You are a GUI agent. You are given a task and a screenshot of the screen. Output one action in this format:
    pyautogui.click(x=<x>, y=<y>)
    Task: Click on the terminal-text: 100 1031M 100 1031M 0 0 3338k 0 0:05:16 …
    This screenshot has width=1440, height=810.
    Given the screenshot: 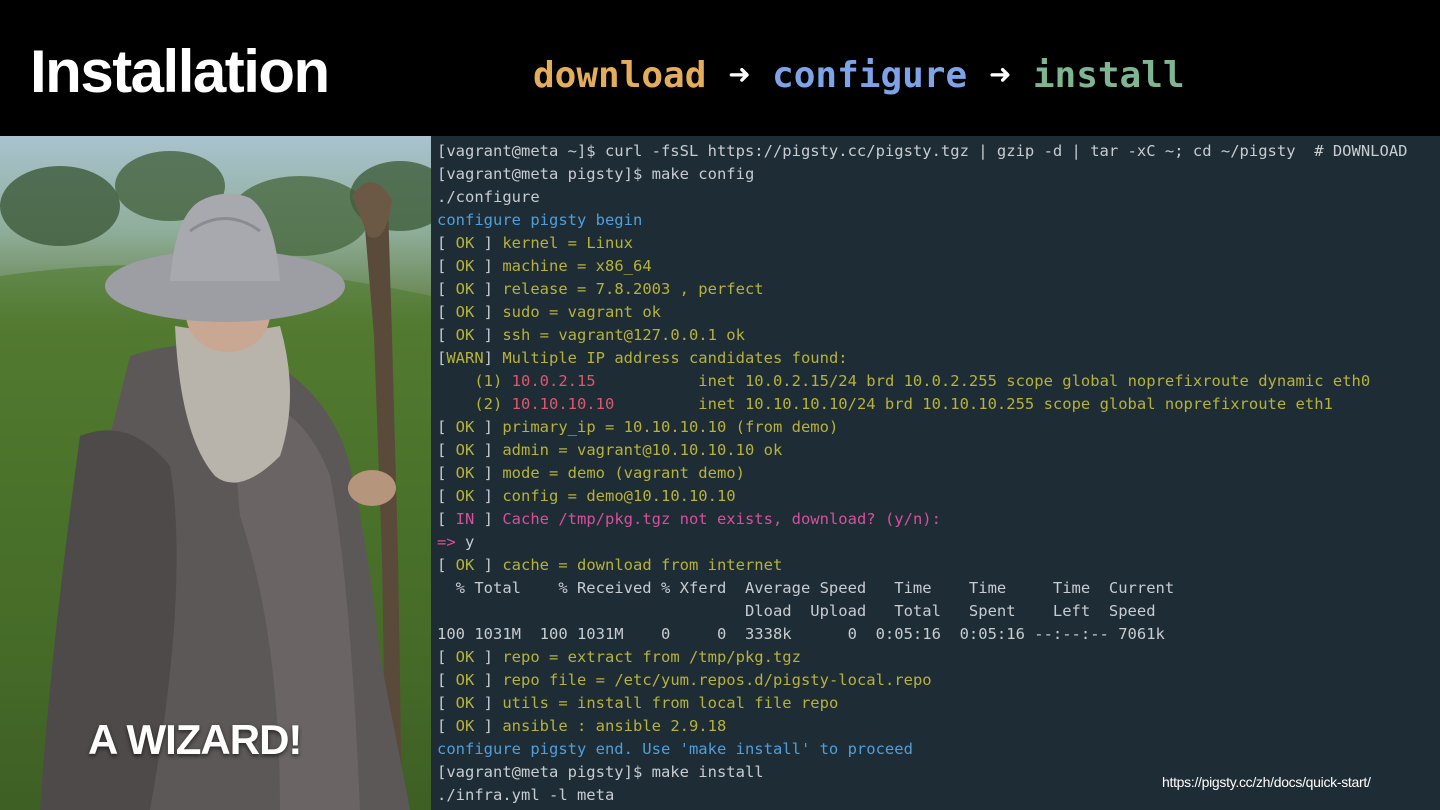 What is the action you would take?
    pyautogui.click(x=801, y=634)
    